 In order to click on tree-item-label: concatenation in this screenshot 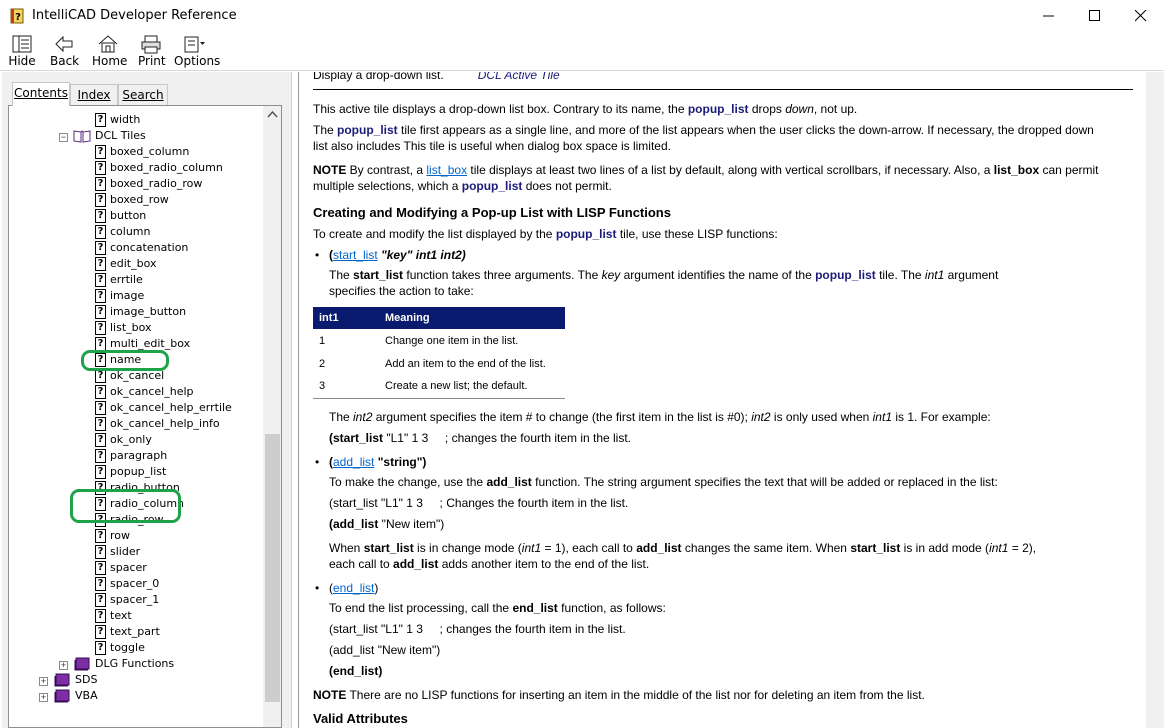, I will do `click(149, 247)`.